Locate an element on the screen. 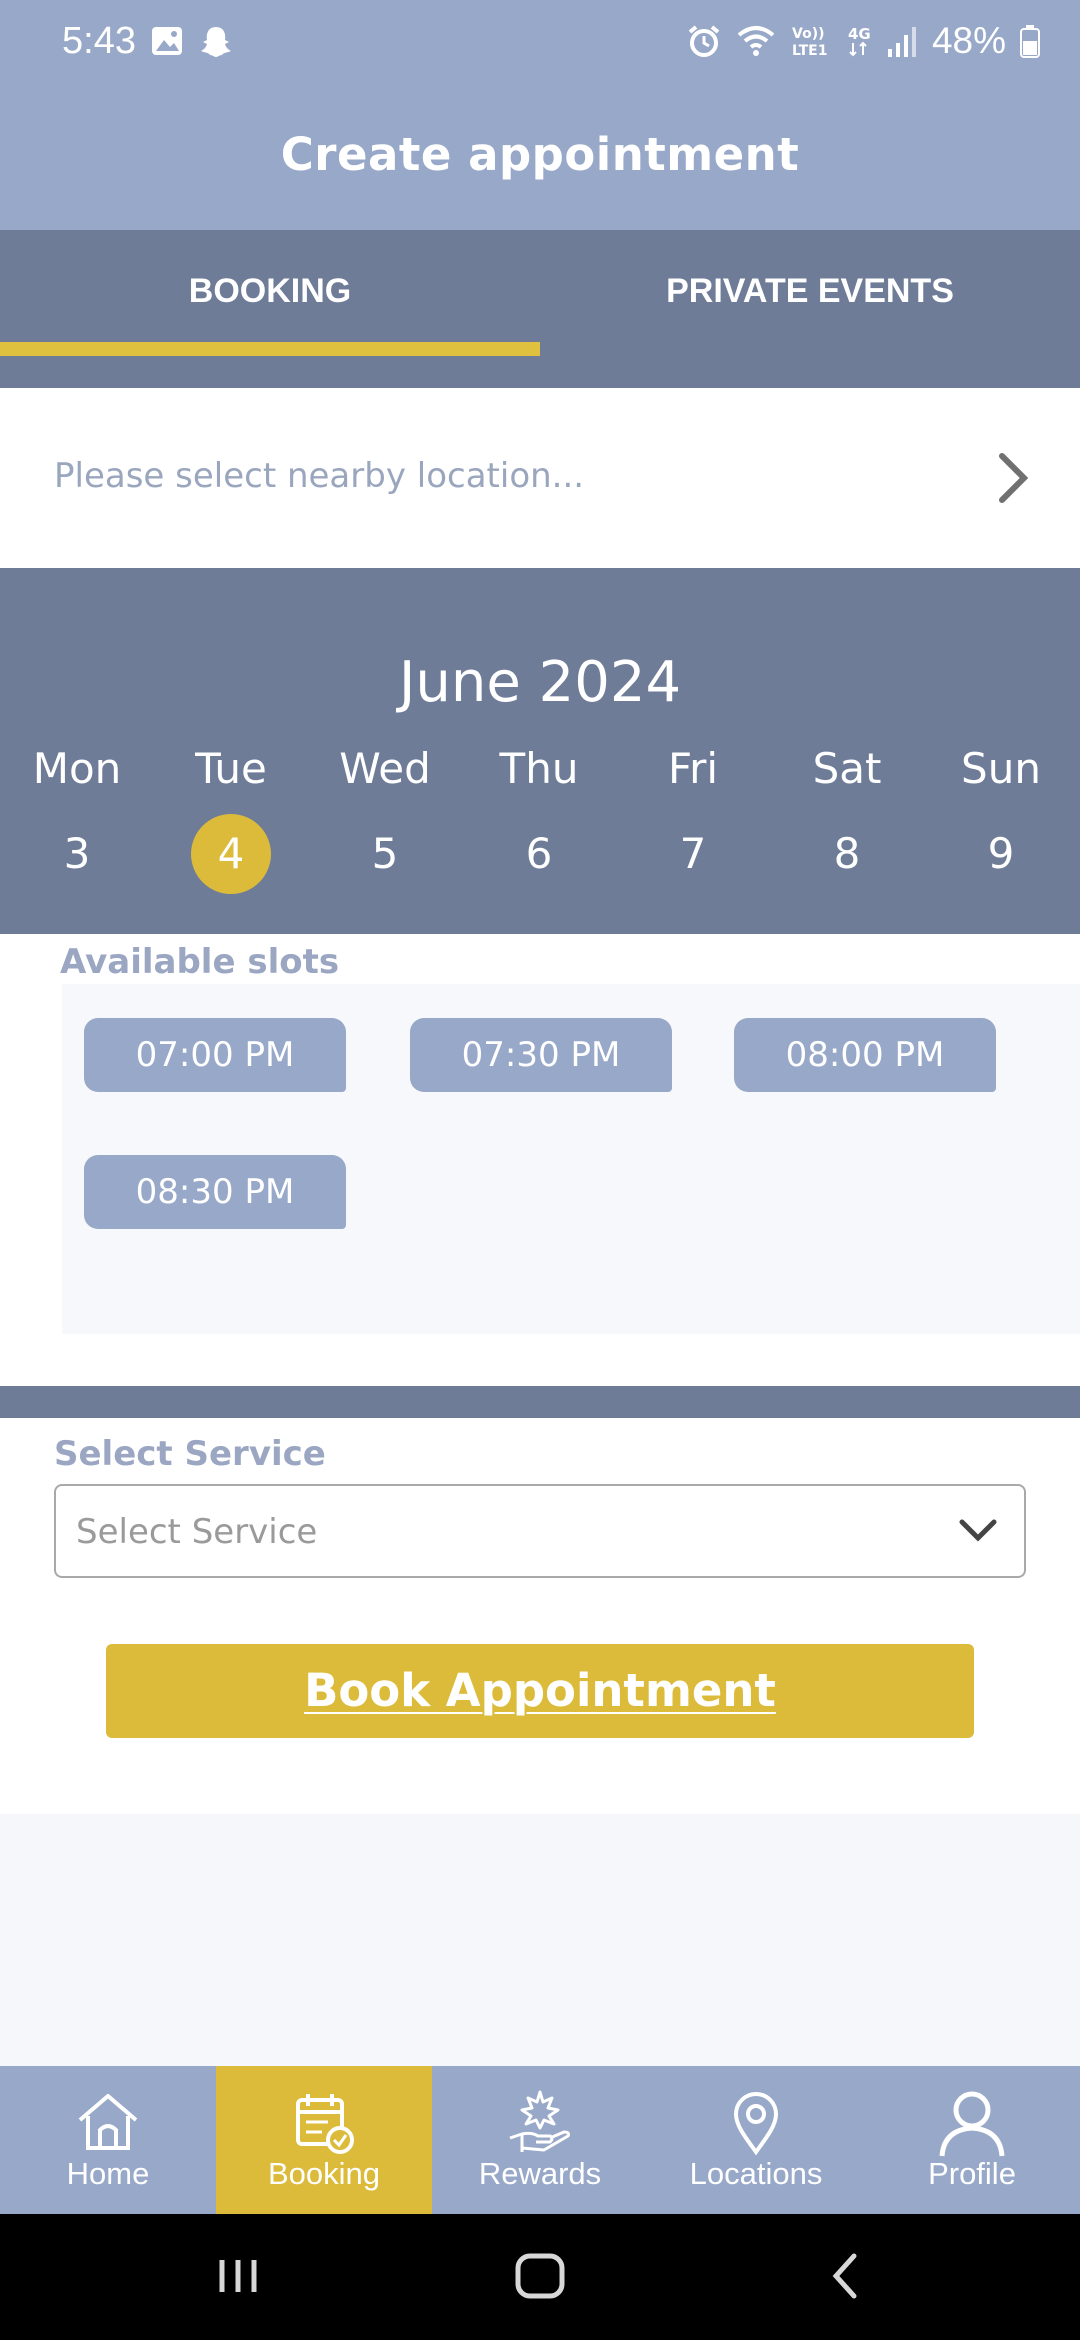  system-nav-bar is located at coordinates (540, 2277).